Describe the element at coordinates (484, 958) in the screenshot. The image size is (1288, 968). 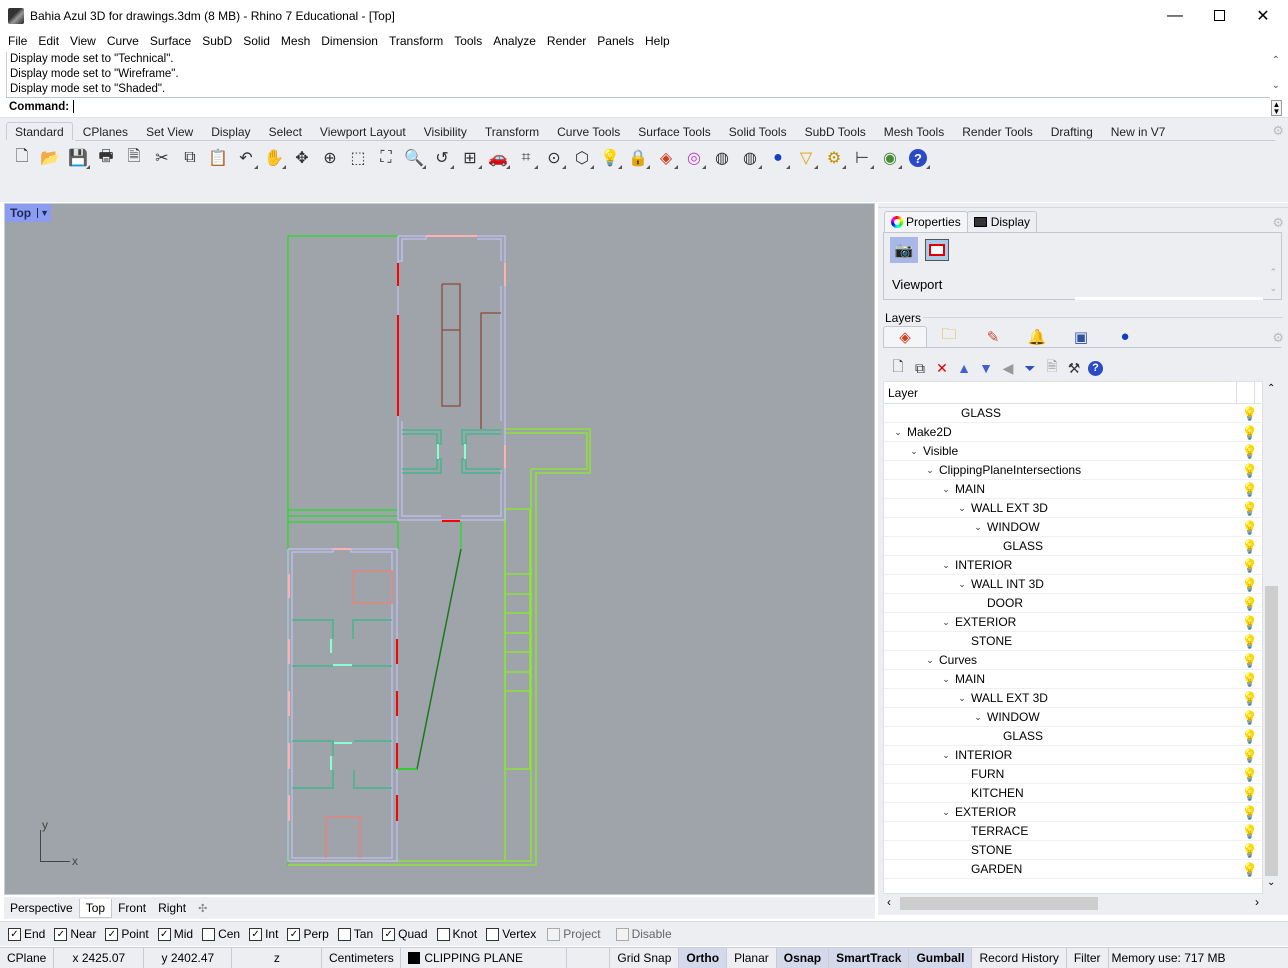
I see `current-layer: CLIPPING PLANE` at that location.